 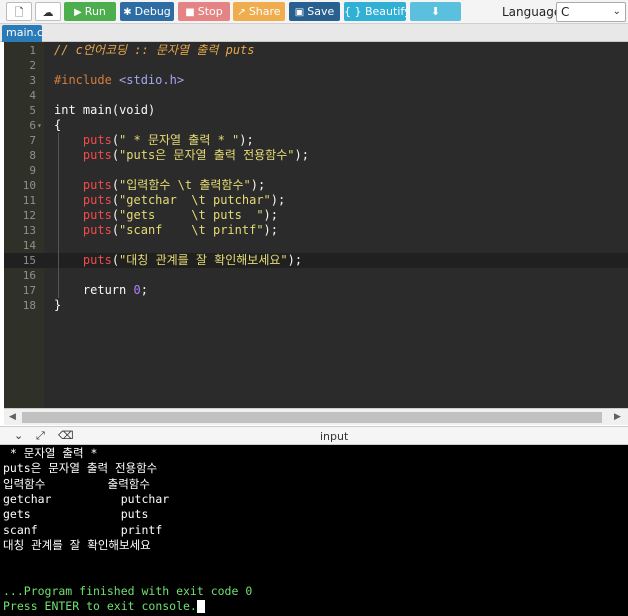 What do you see at coordinates (168, 140) in the screenshot?
I see `code-text: puts(" * 문자열 출력 * ");` at bounding box center [168, 140].